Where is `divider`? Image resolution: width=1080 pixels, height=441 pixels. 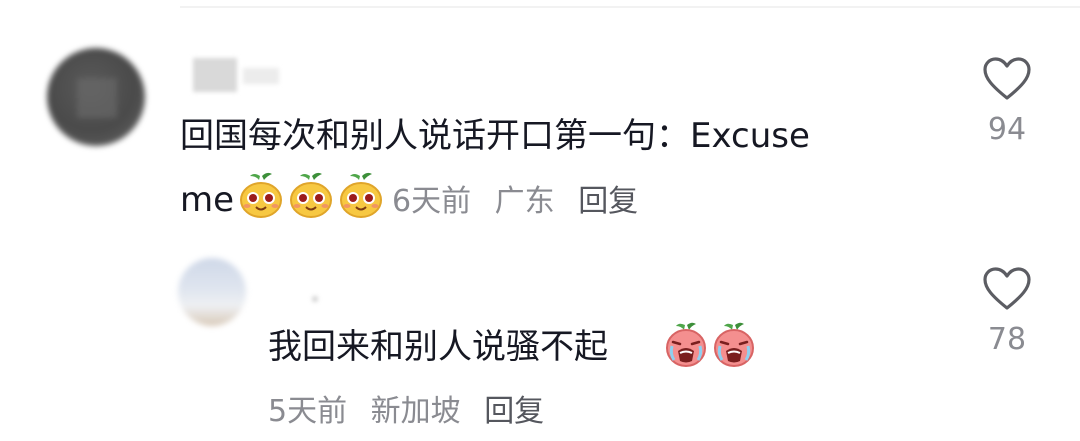
divider is located at coordinates (630, 7).